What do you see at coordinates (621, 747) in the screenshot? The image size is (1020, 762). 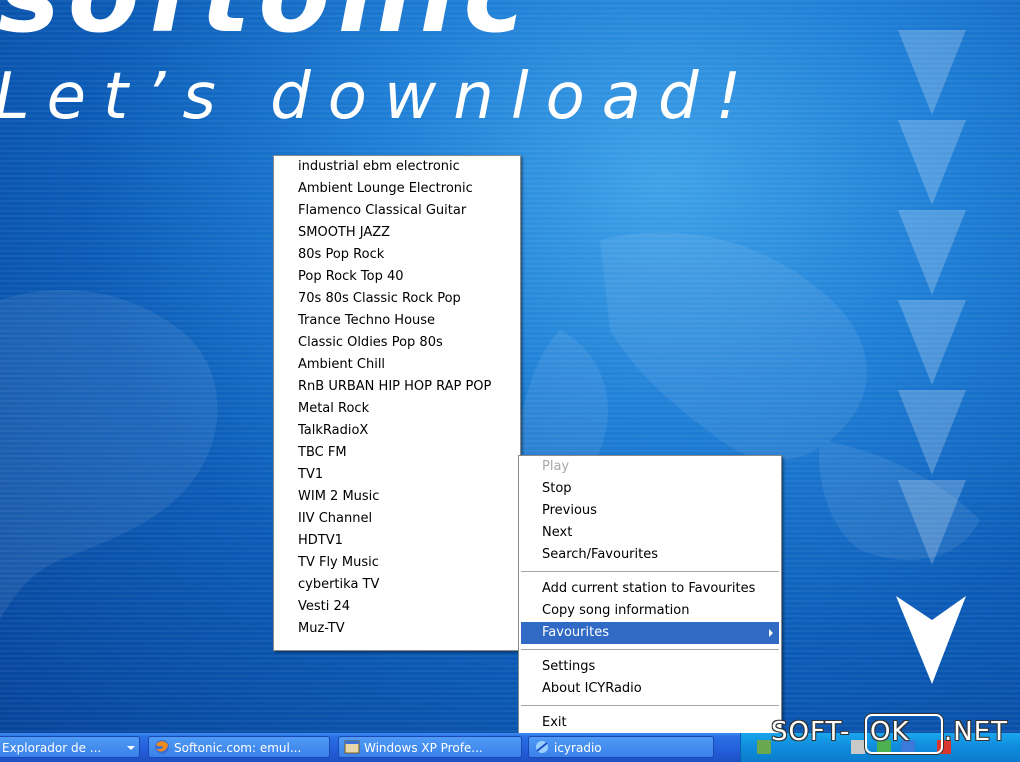 I see `taskbar-button-icyradio: icyradio` at bounding box center [621, 747].